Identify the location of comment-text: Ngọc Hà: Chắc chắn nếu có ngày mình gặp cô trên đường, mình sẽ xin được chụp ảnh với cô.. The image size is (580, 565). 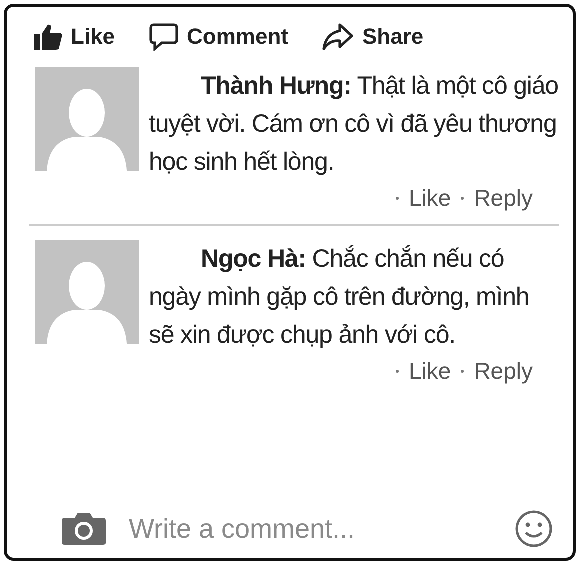
(339, 297).